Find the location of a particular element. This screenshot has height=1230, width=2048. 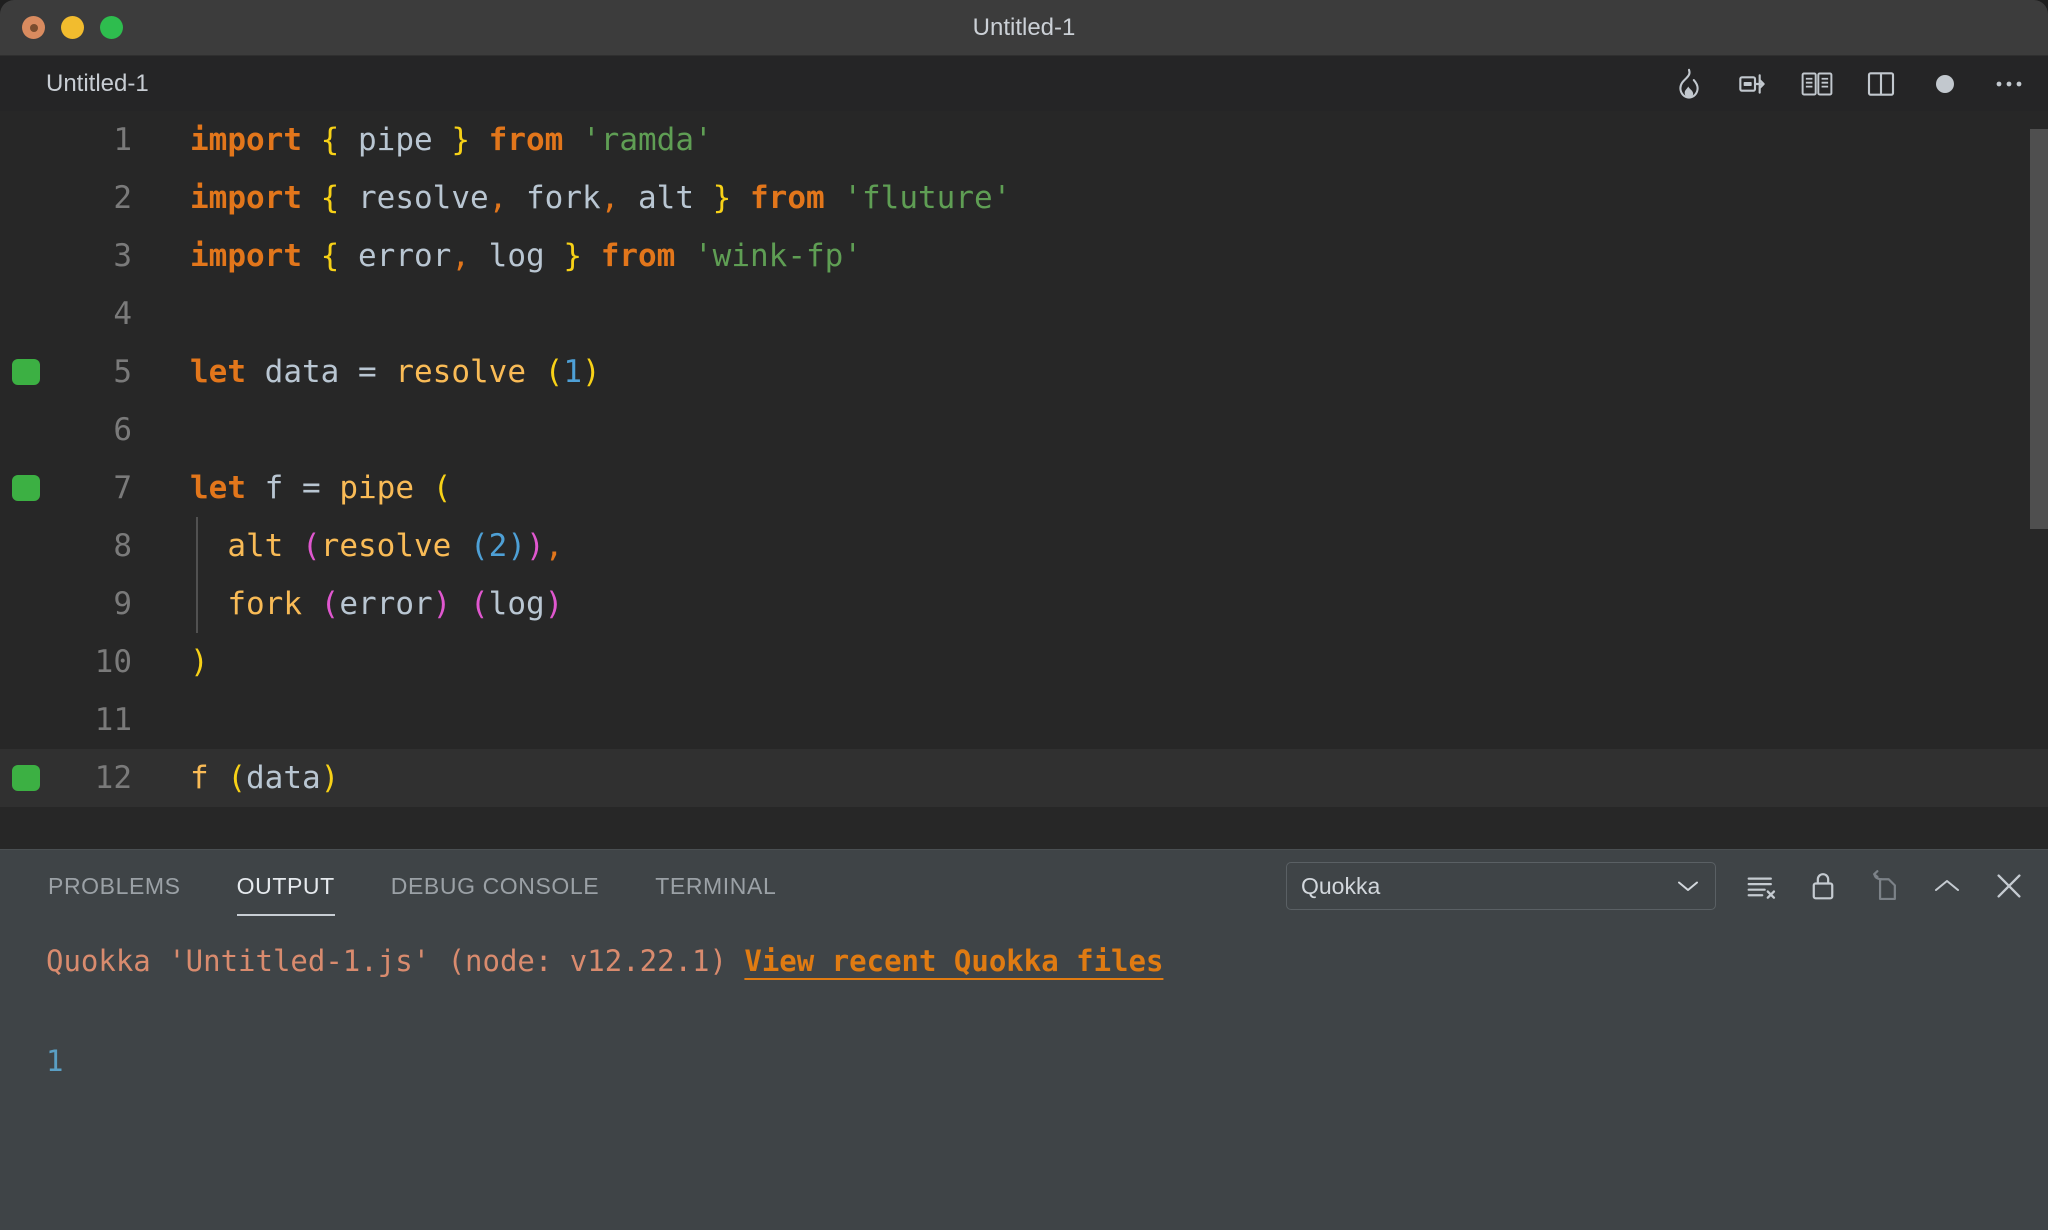

tab-label: DEBUG CONSOLE is located at coordinates (495, 885).